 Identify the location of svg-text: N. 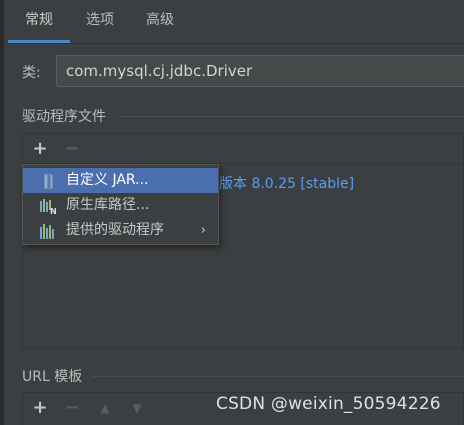
(53, 210).